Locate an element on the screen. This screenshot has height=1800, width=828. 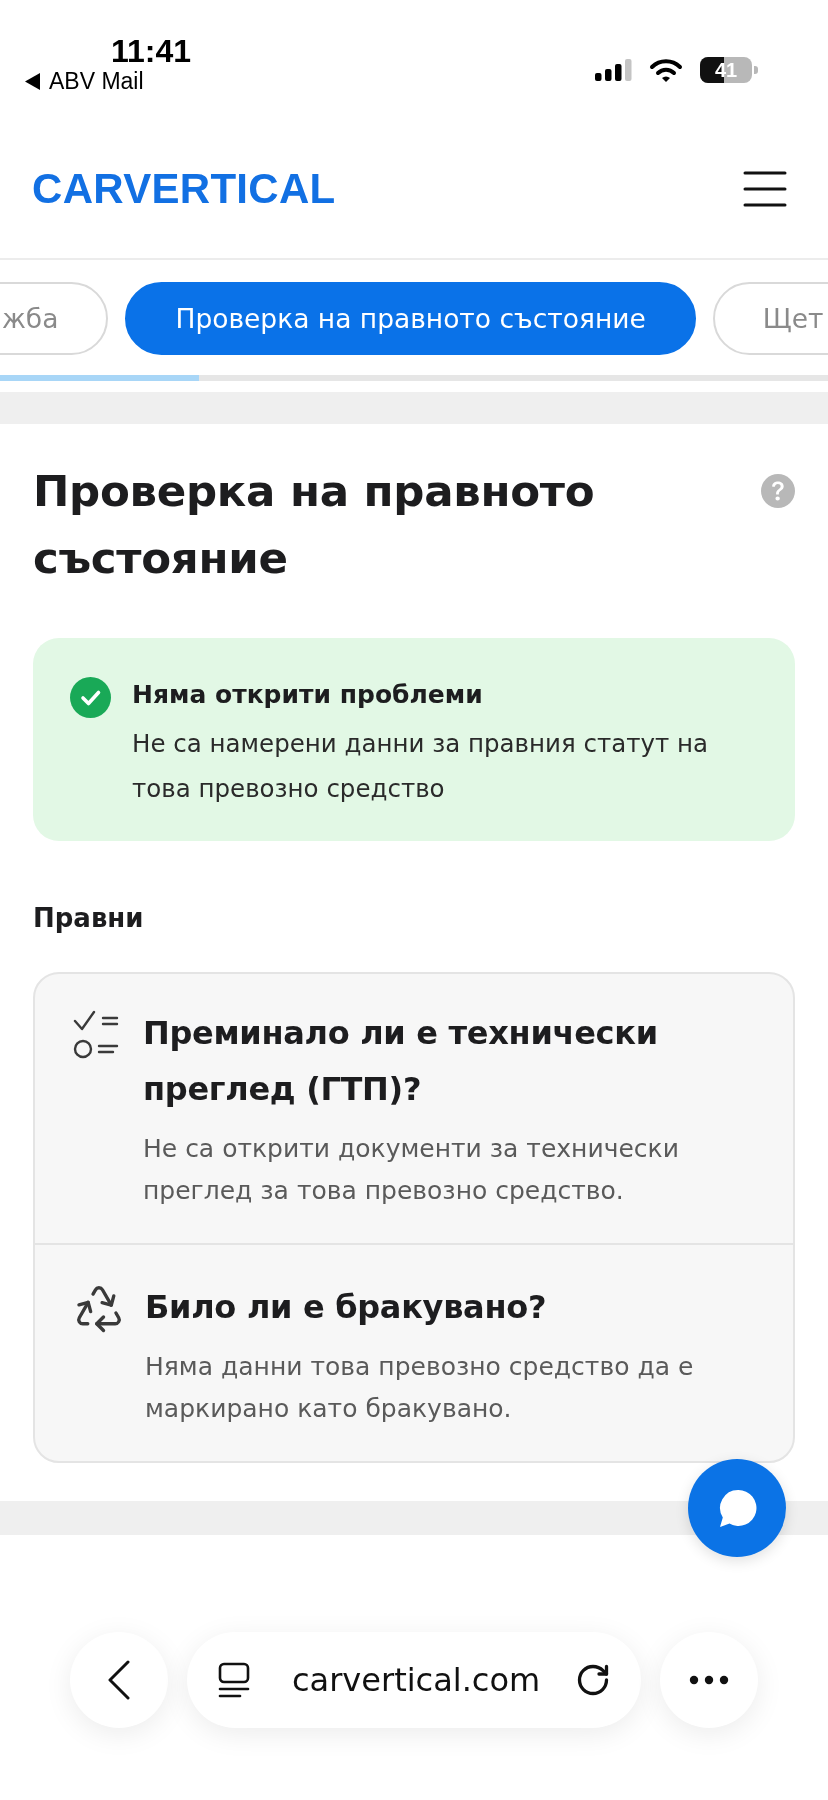
reader-icon is located at coordinates (234, 1680).